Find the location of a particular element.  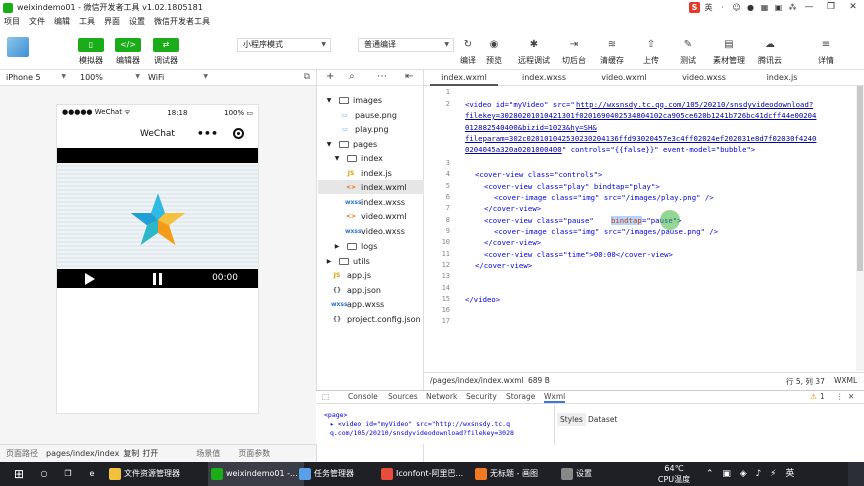

tab-network: Network is located at coordinates (441, 396).